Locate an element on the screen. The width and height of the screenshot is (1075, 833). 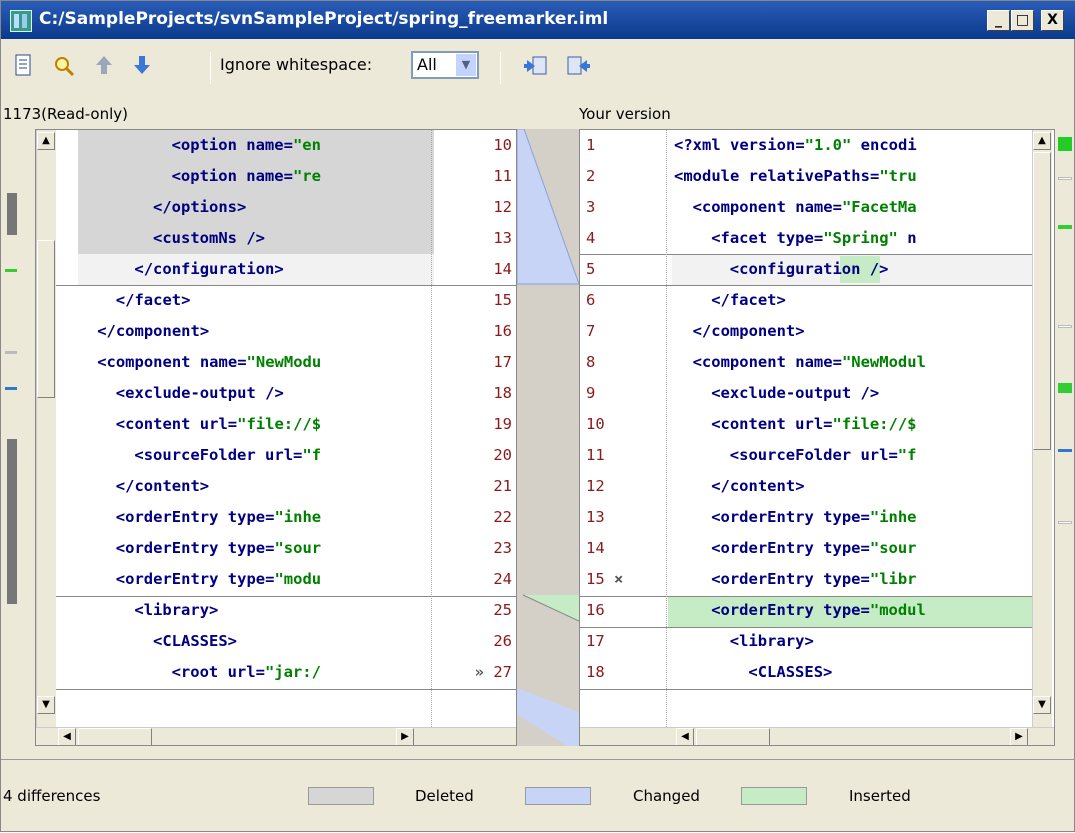
code-line: <component name="NewModul is located at coordinates (809, 362).